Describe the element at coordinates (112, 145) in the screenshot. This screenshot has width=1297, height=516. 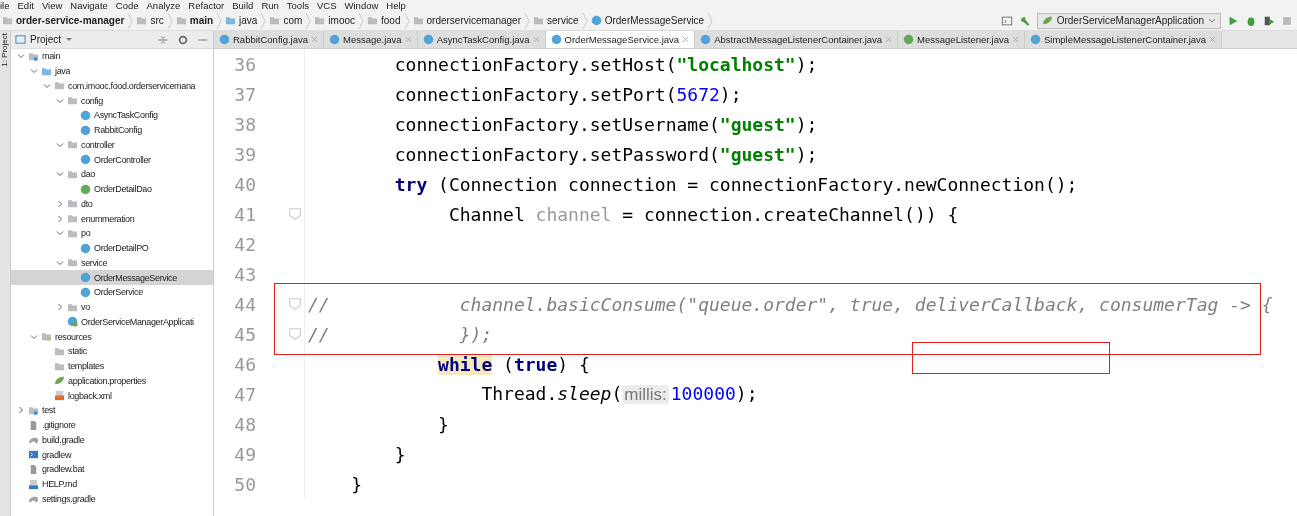
I see `tree-item: controller` at that location.